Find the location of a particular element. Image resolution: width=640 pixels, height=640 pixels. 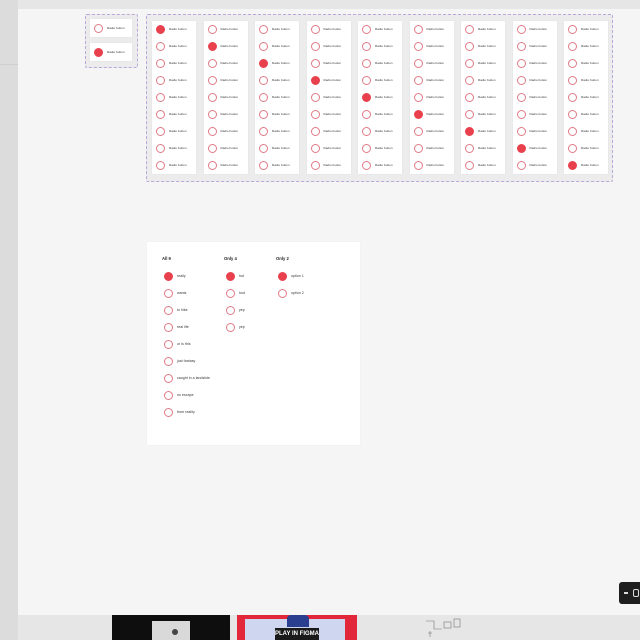

zoom-controls is located at coordinates (629, 593).